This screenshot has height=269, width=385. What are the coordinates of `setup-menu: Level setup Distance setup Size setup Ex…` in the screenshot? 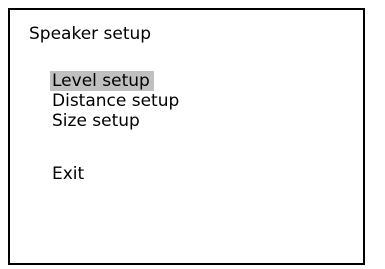 It's located at (116, 127).